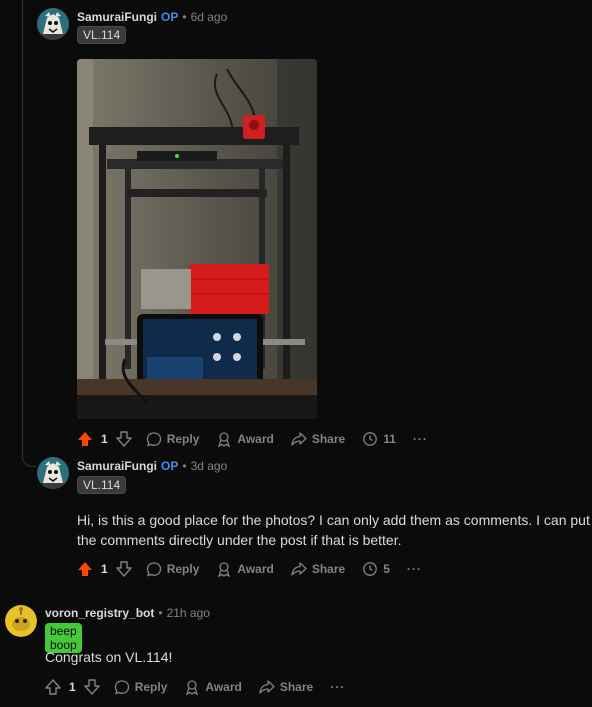  Describe the element at coordinates (22, 227) in the screenshot. I see `thread-line` at that location.